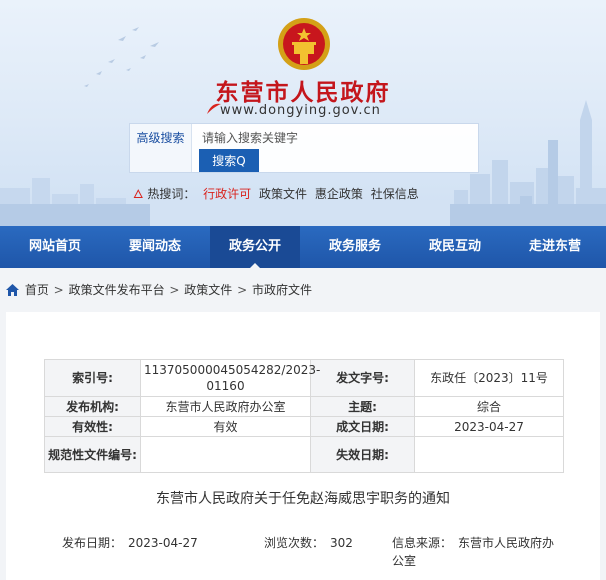  Describe the element at coordinates (303, 499) in the screenshot. I see `document-title: 东营市人民政府关于任免赵海威思宇职务的通知` at that location.